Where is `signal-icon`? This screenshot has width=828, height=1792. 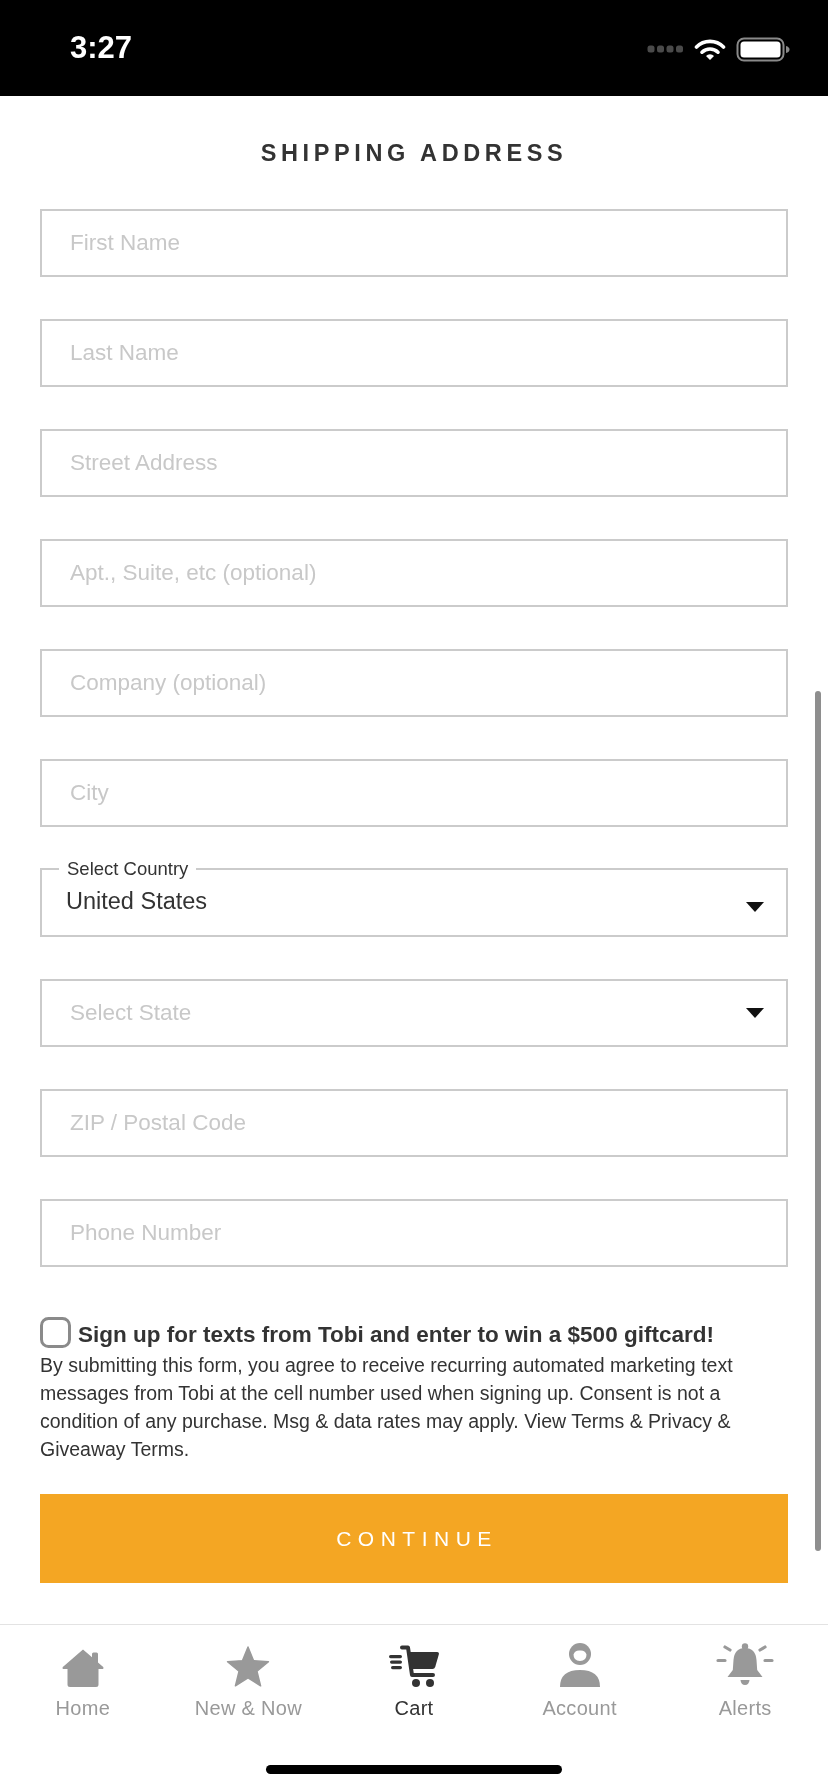 signal-icon is located at coordinates (665, 49).